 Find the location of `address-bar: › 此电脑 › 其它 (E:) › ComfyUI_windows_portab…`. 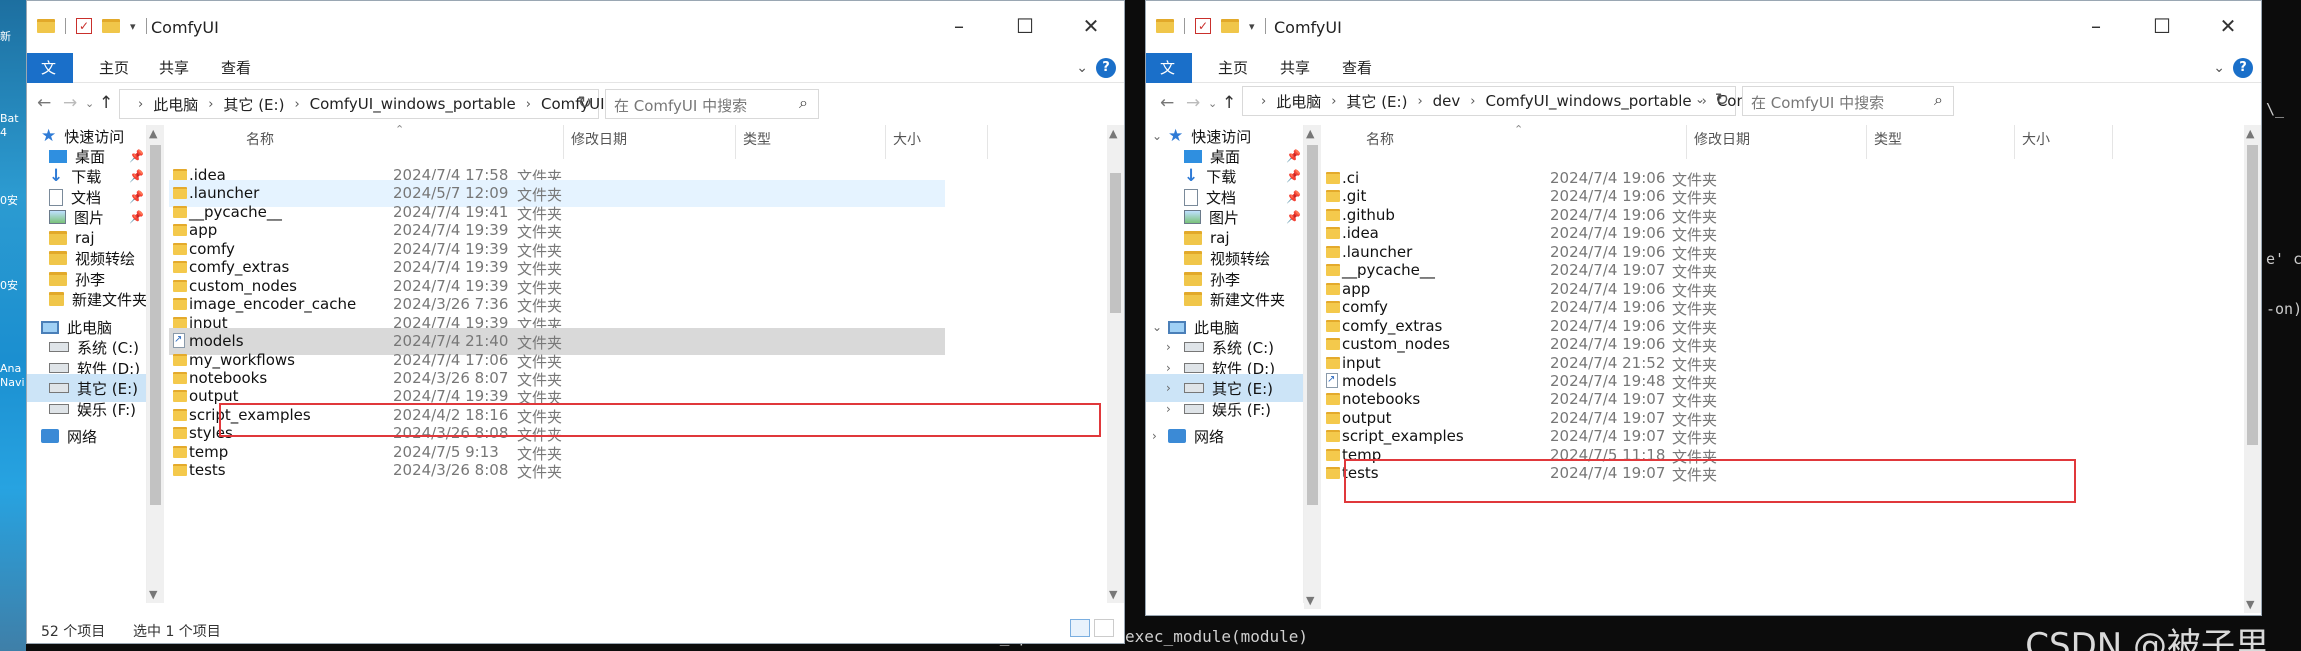

address-bar: › 此电脑 › 其它 (E:) › ComfyUI_windows_portab… is located at coordinates (362, 104).